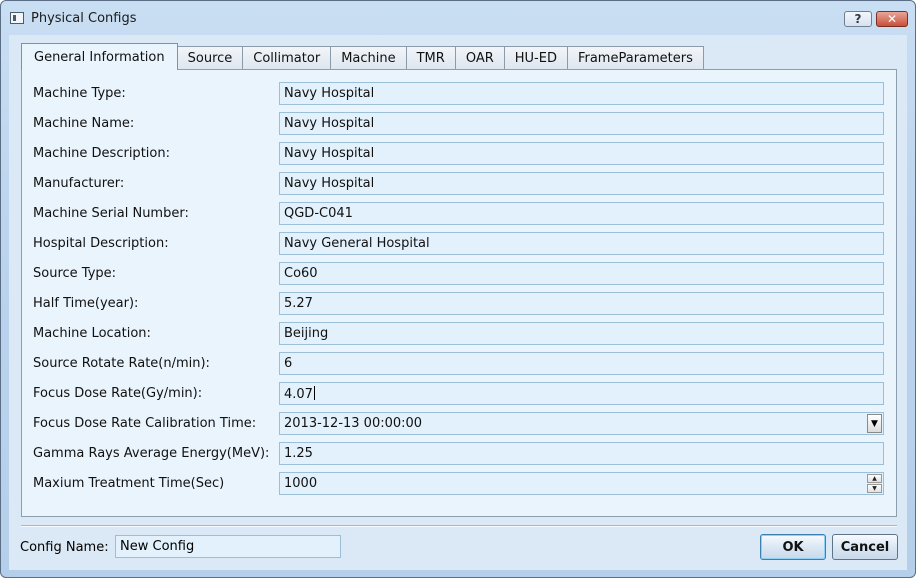 This screenshot has width=916, height=578. Describe the element at coordinates (301, 483) in the screenshot. I see `max-treatment-time-value: 1000` at that location.